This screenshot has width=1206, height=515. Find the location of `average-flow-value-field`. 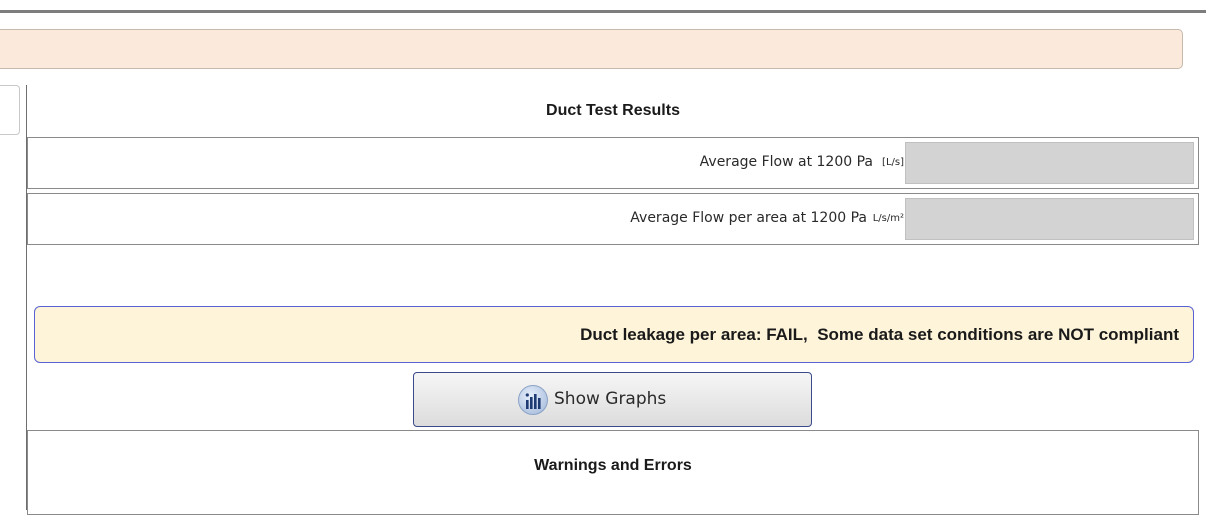

average-flow-value-field is located at coordinates (1049, 163).